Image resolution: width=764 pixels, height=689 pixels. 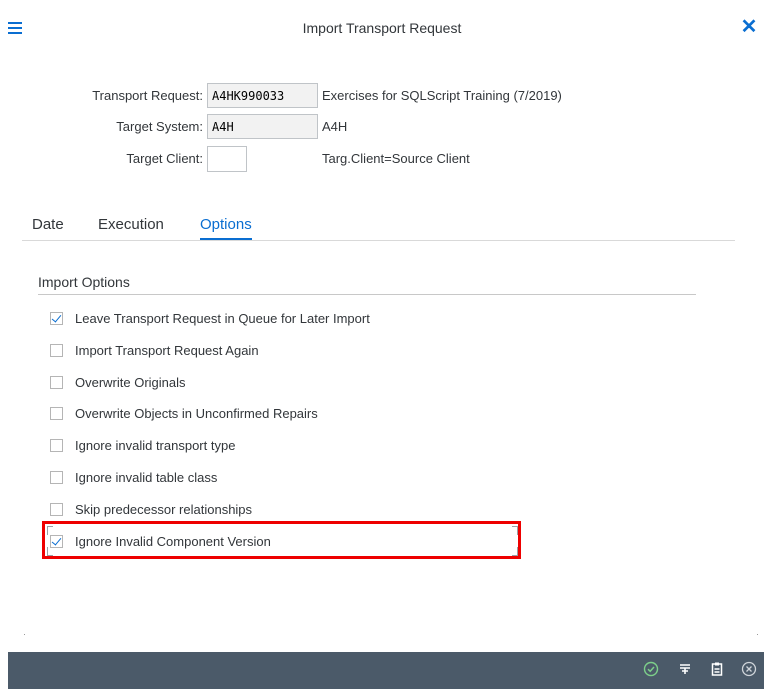 I want to click on tab-date: Date, so click(x=48, y=224).